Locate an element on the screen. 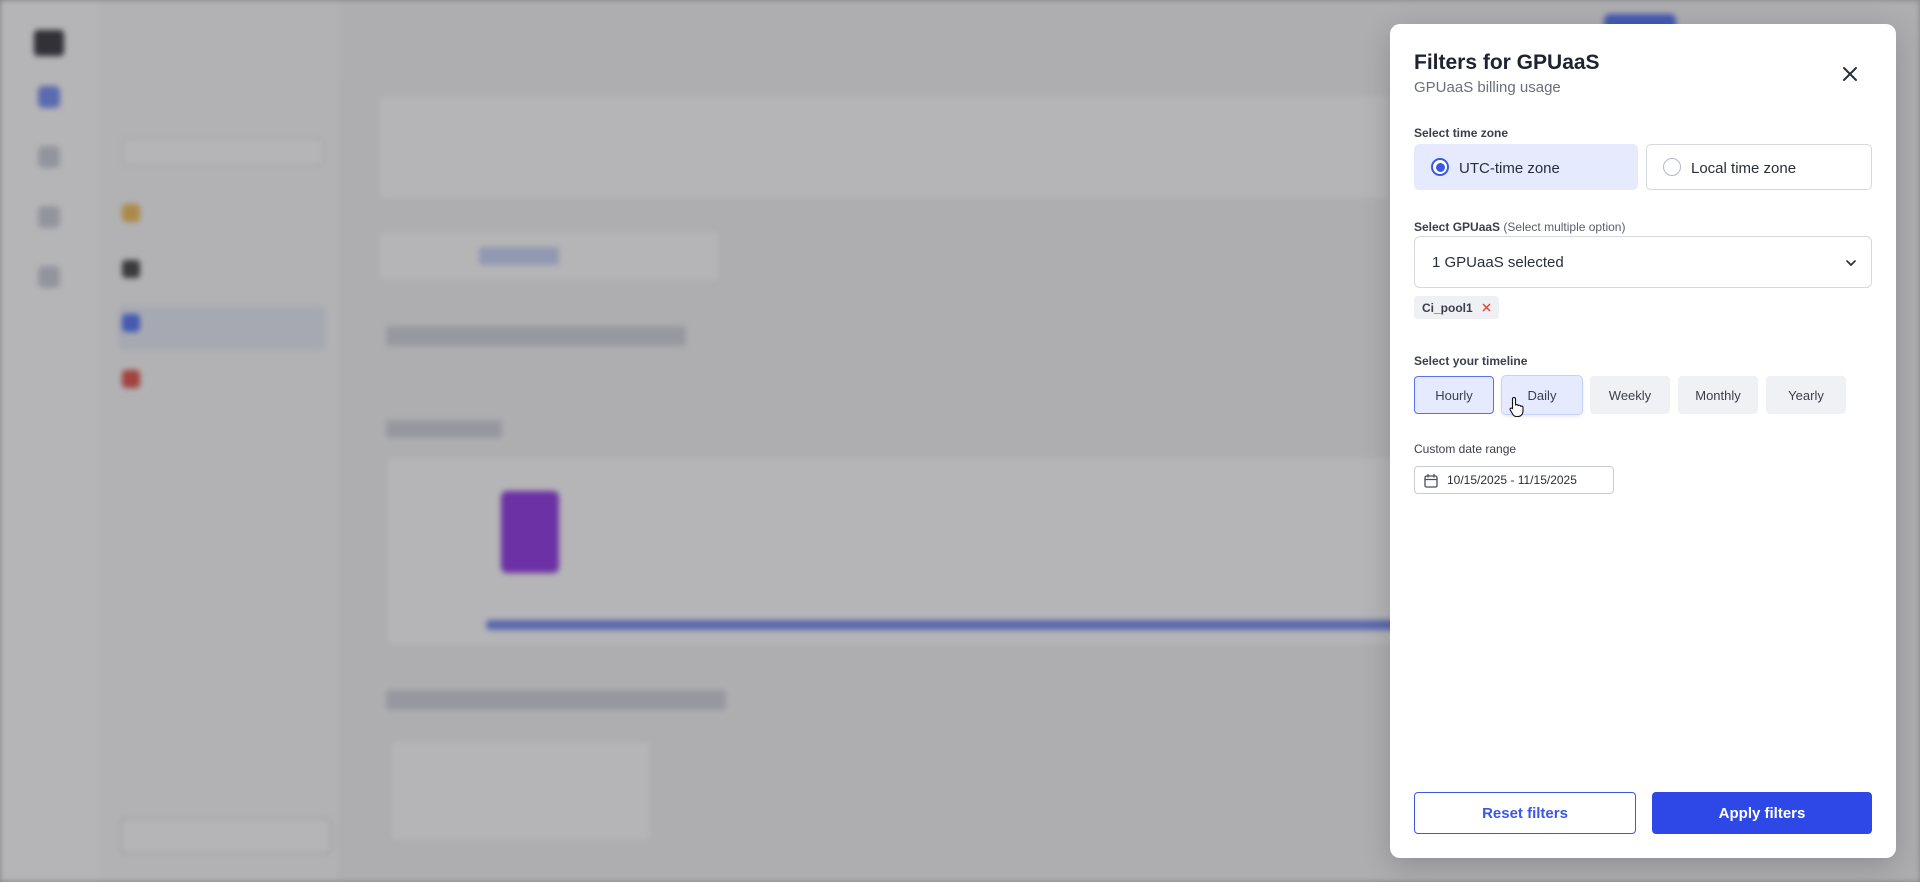  date-range-value: 10/15/2025 - 11/15/2025 is located at coordinates (1512, 480).